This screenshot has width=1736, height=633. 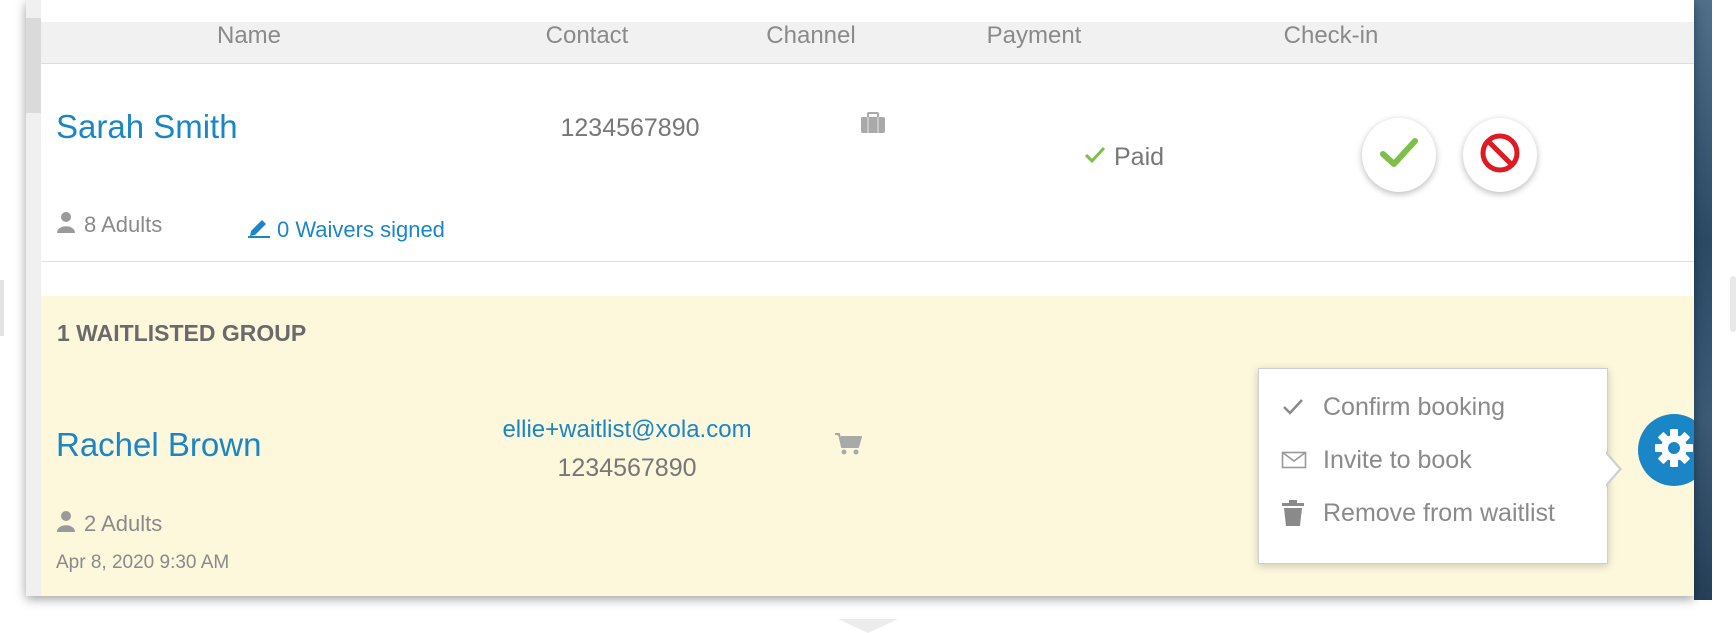 I want to click on waitlist-phone: 1234567890, so click(x=627, y=468).